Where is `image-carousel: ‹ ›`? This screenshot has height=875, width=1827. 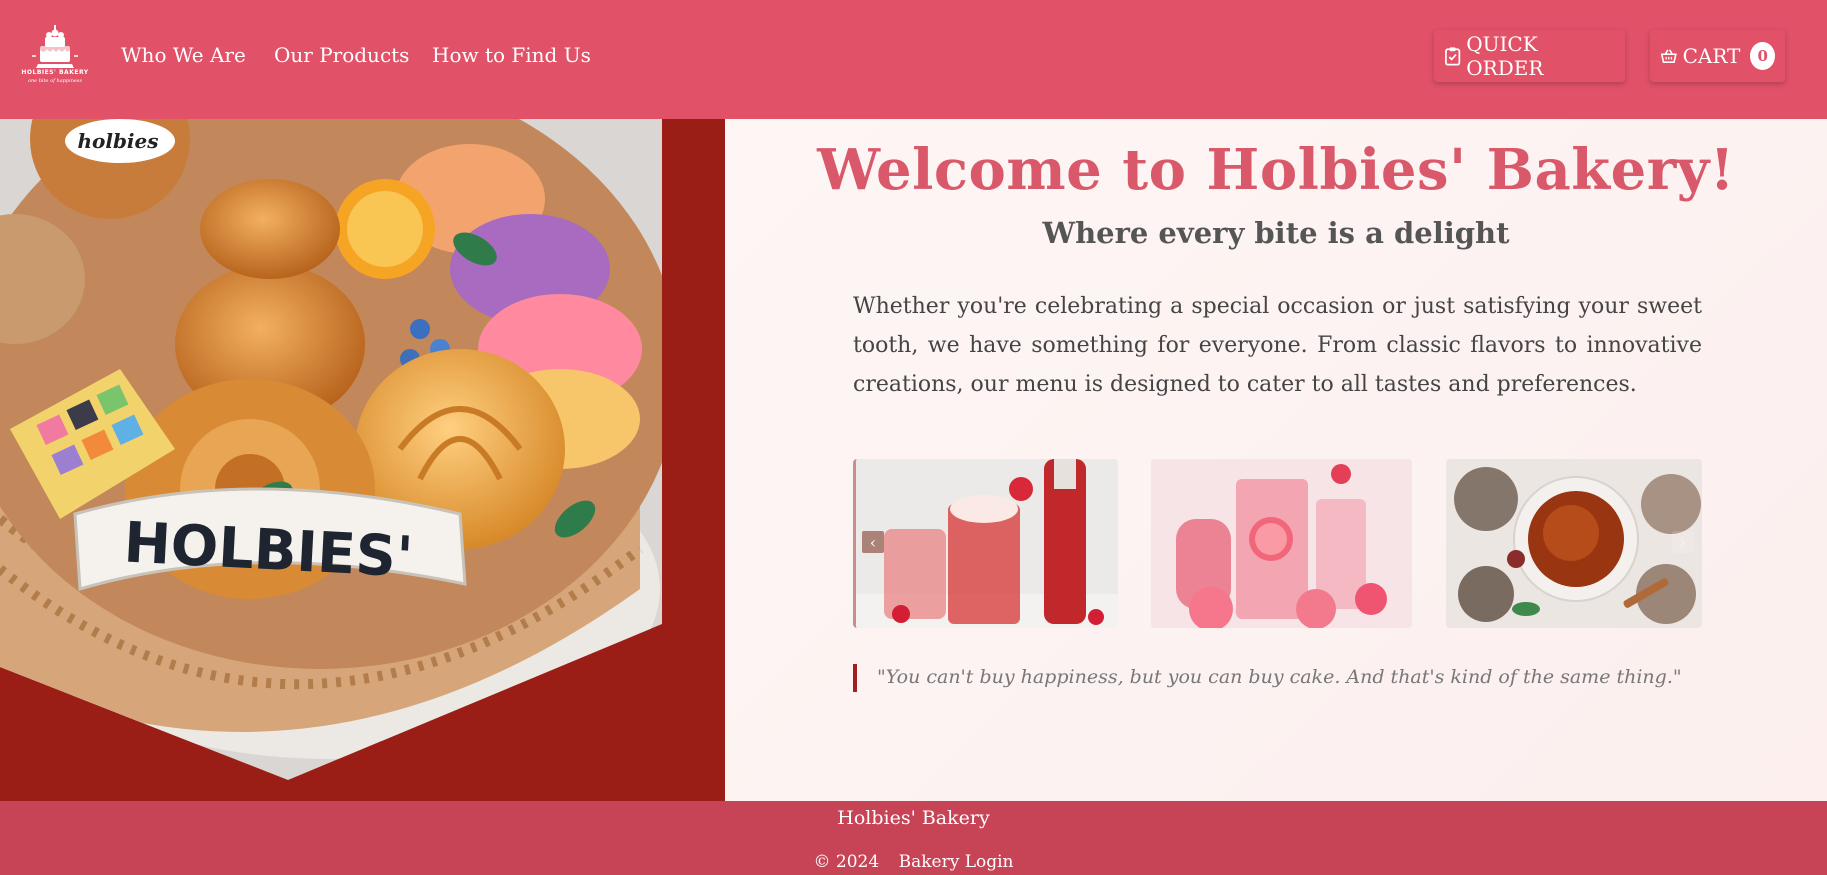 image-carousel: ‹ › is located at coordinates (1277, 543).